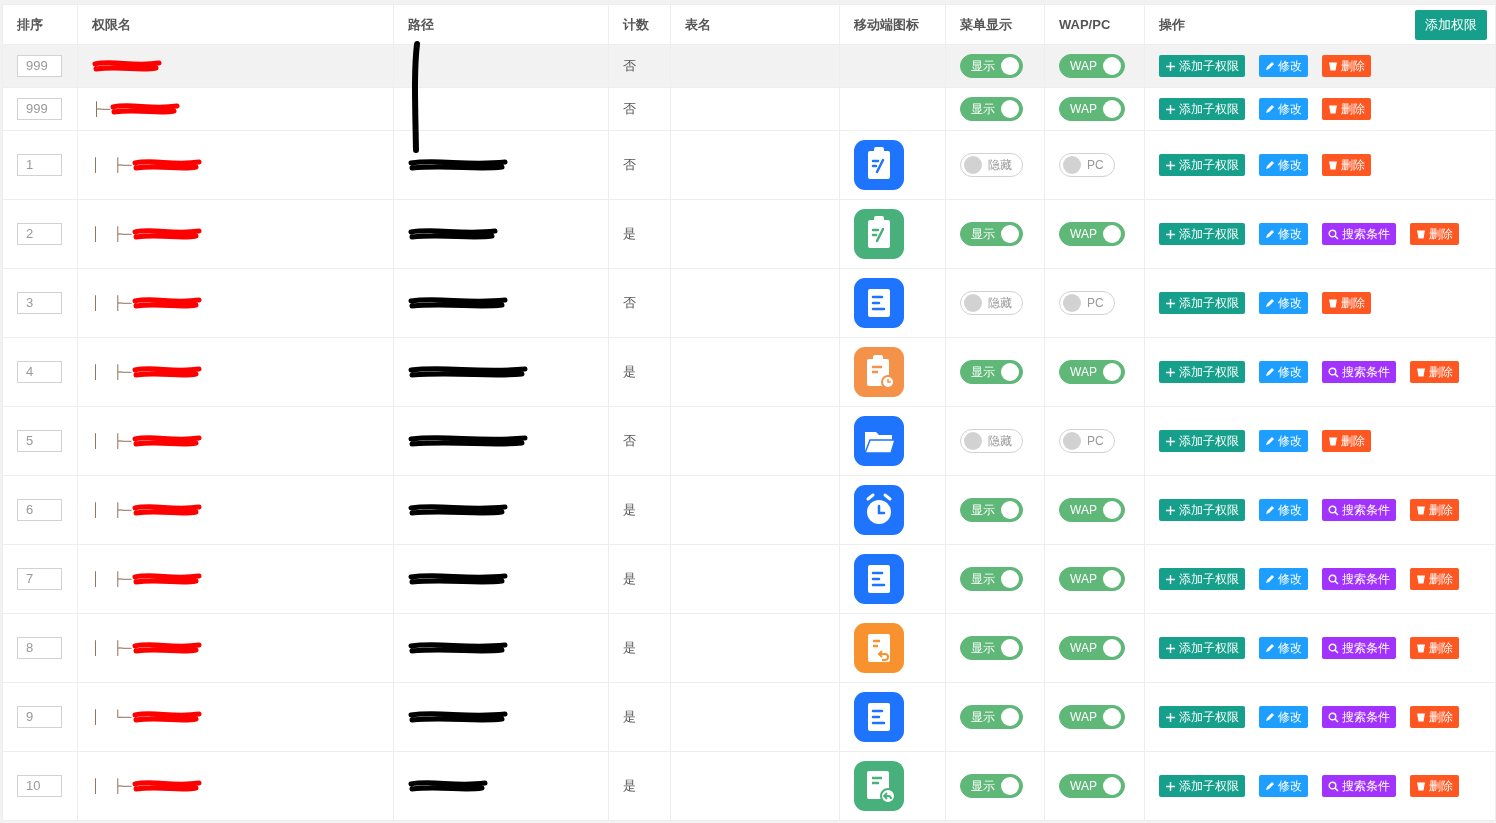 The height and width of the screenshot is (823, 1496). What do you see at coordinates (39, 441) in the screenshot?
I see `sort-field: 5` at bounding box center [39, 441].